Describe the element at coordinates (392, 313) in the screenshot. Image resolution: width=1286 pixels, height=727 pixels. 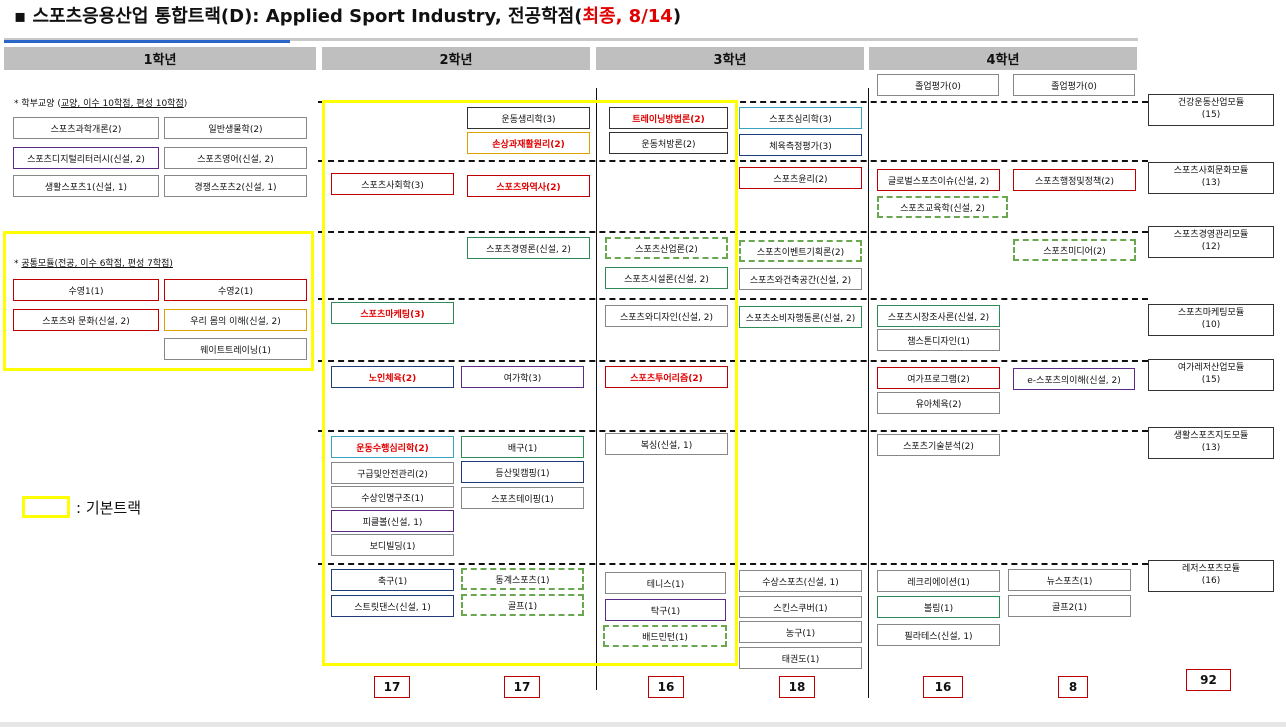
I see `course-box: 스포츠마케팅(3)` at that location.